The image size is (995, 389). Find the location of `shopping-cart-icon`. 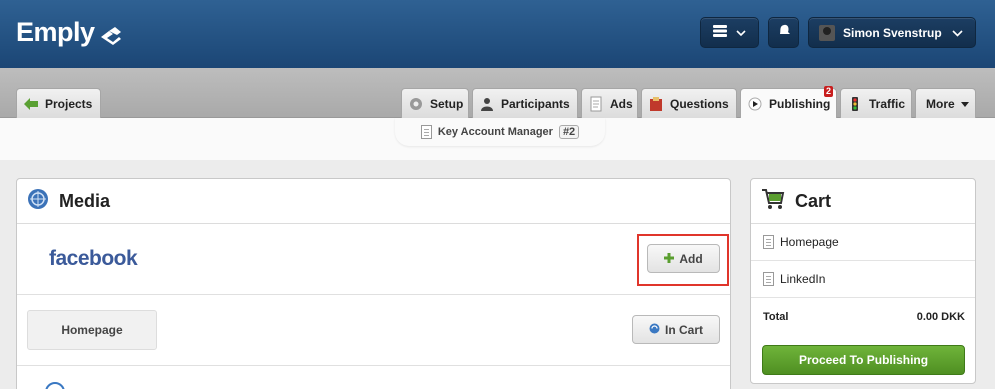

shopping-cart-icon is located at coordinates (773, 201).